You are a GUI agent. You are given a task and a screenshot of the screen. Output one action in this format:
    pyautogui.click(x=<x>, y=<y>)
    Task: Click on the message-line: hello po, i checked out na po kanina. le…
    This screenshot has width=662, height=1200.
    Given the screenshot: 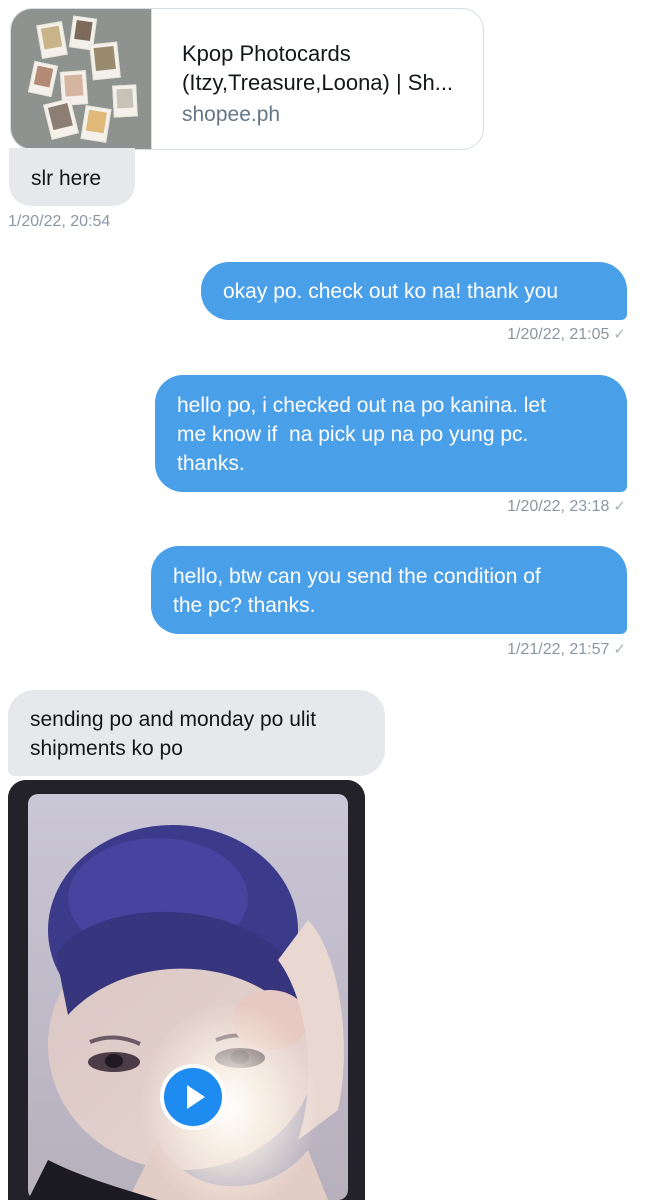 What is the action you would take?
    pyautogui.click(x=361, y=405)
    